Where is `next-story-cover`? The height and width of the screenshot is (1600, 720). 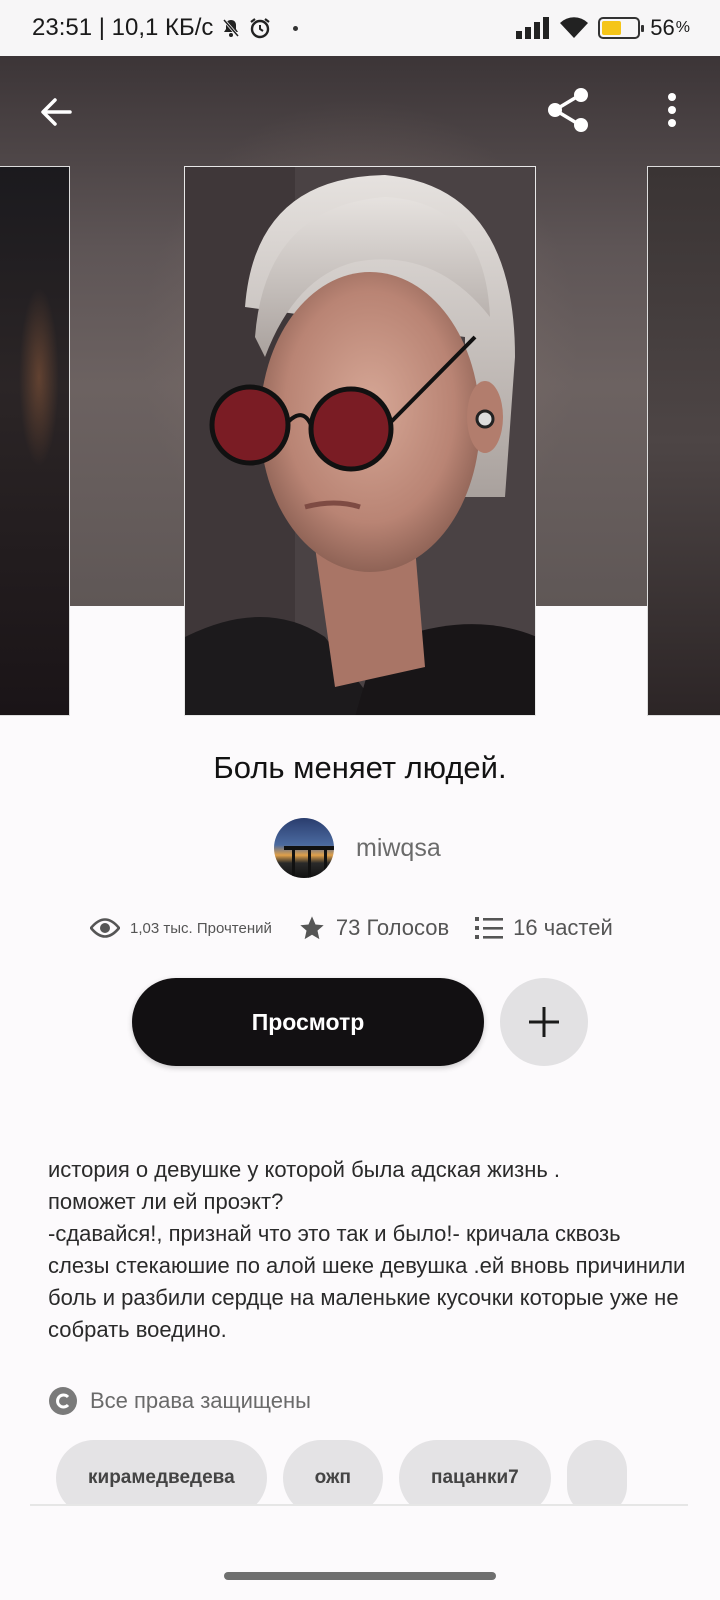 next-story-cover is located at coordinates (683, 441).